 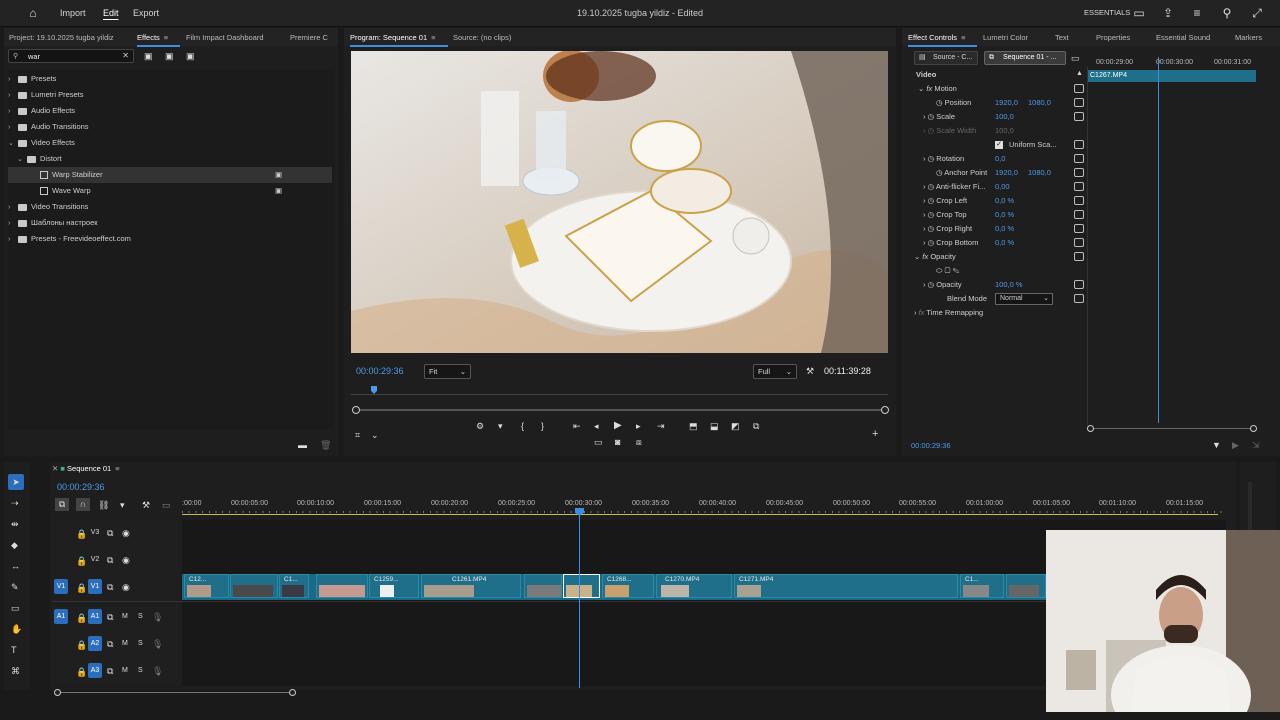 I want to click on ec-anchor-row: ◷ Anchor Point 1920,0 1080,0, so click(x=998, y=173).